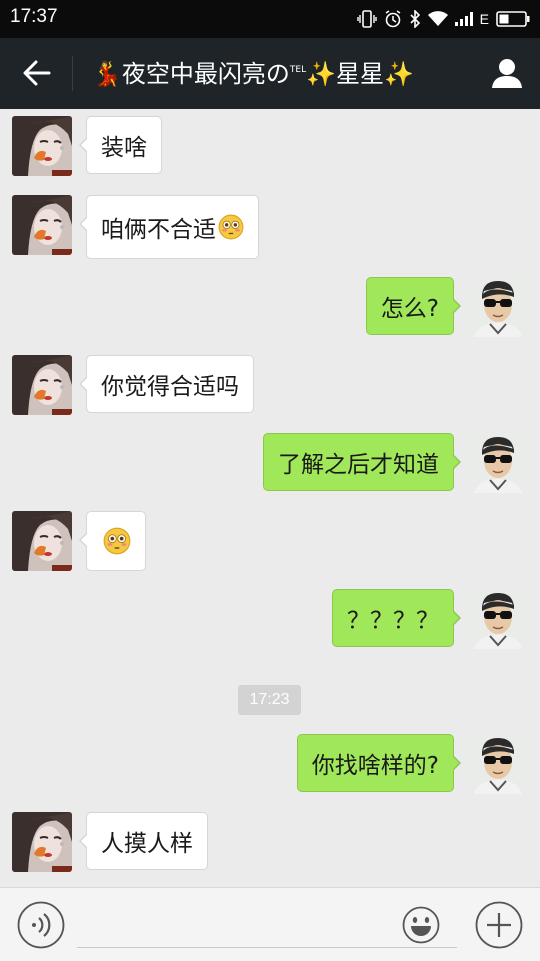 Image resolution: width=540 pixels, height=961 pixels. I want to click on status-bar: 17:37 E, so click(270, 19).